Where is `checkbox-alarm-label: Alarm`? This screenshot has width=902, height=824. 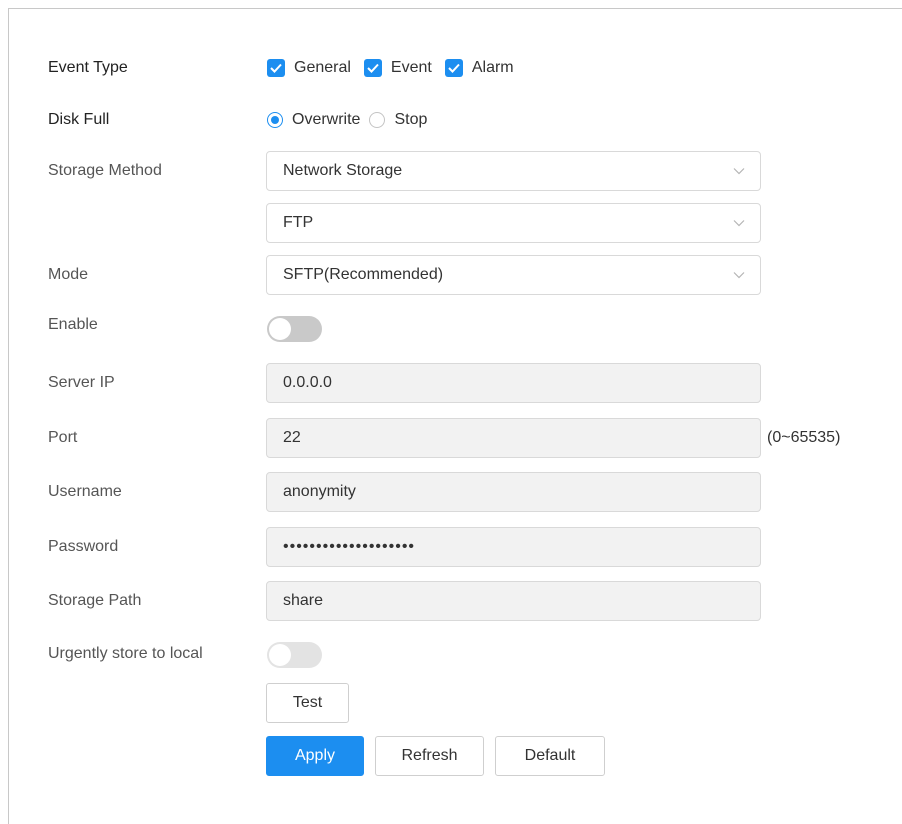 checkbox-alarm-label: Alarm is located at coordinates (492, 67).